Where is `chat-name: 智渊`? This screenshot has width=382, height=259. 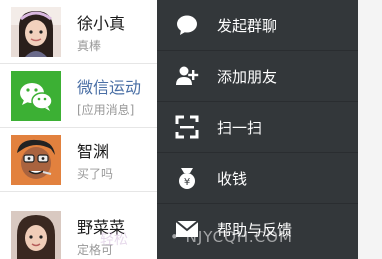 chat-name: 智渊 is located at coordinates (93, 151).